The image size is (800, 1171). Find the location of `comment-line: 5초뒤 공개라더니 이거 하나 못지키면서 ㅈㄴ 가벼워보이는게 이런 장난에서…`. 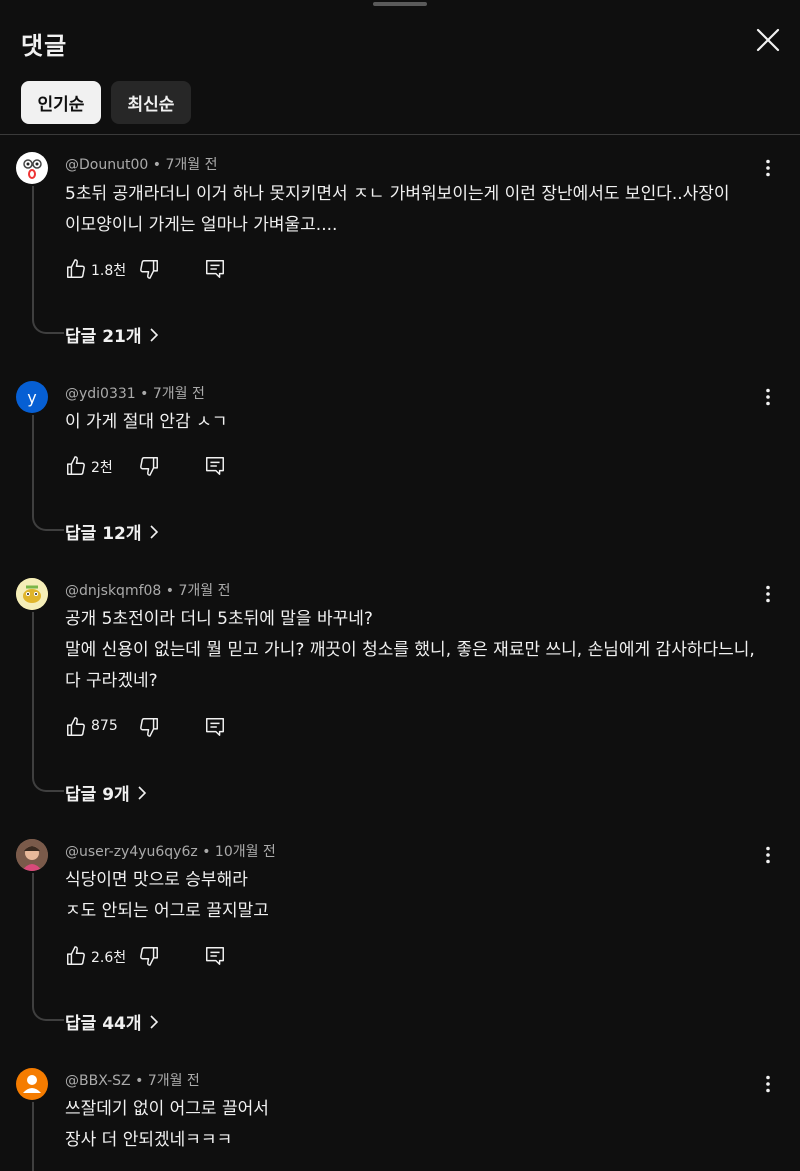

comment-line: 5초뒤 공개라더니 이거 하나 못지키면서 ㅈㄴ 가벼워보이는게 이런 장난에서… is located at coordinates (397, 194).